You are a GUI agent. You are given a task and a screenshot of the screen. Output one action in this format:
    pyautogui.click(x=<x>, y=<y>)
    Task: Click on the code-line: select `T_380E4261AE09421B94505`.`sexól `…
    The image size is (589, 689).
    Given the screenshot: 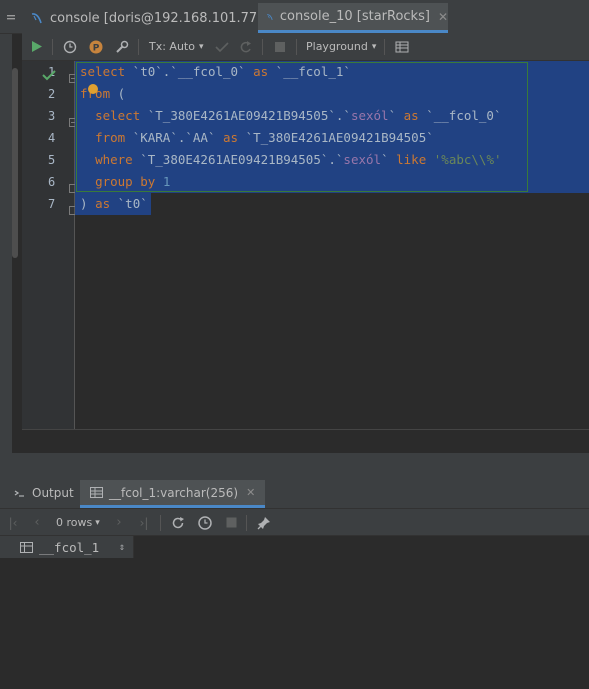 What is the action you would take?
    pyautogui.click(x=291, y=115)
    